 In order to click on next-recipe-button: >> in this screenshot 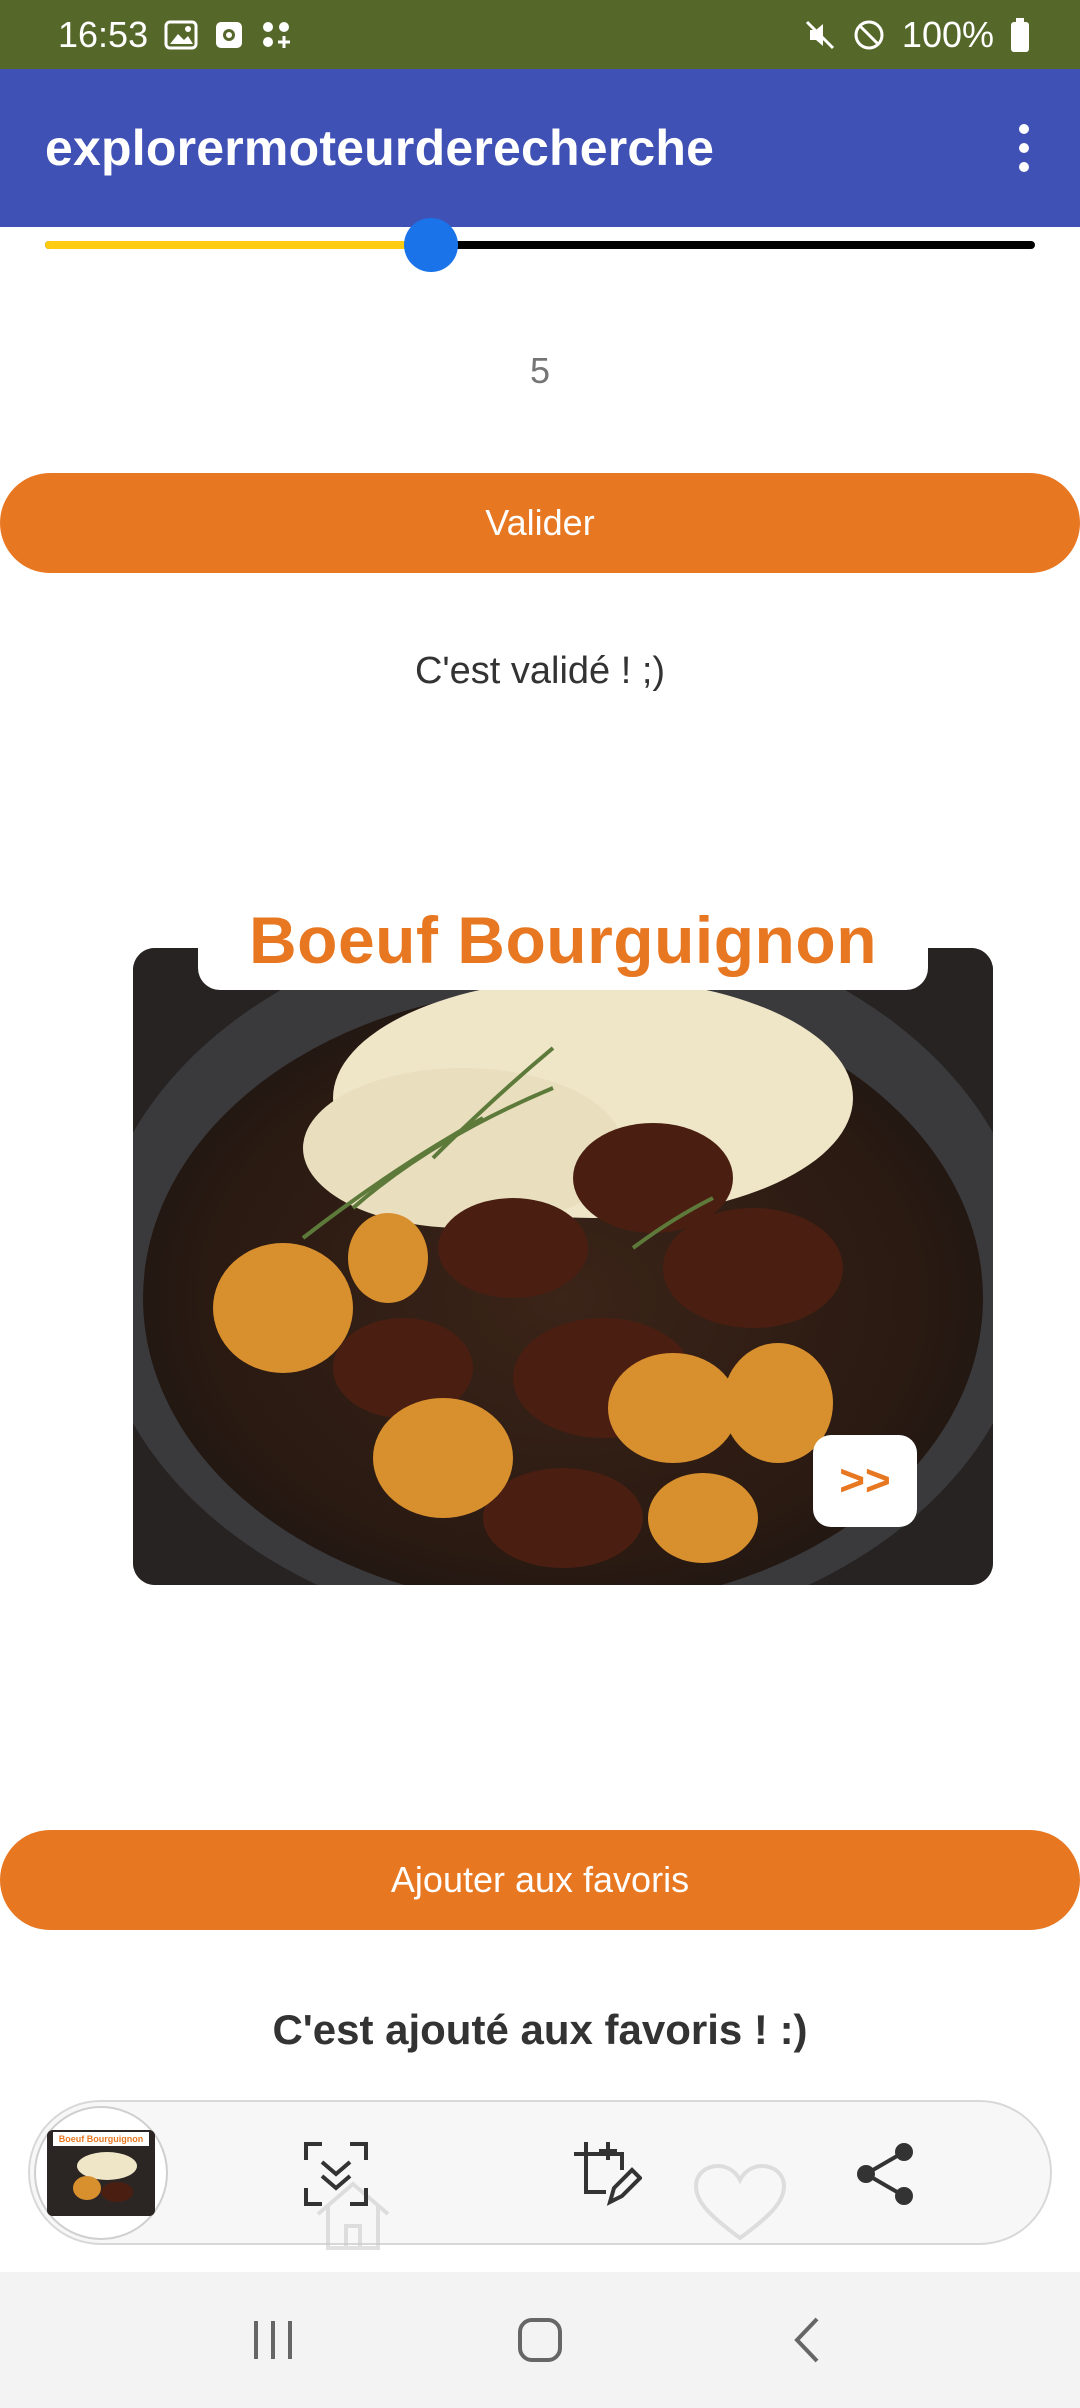, I will do `click(865, 1481)`.